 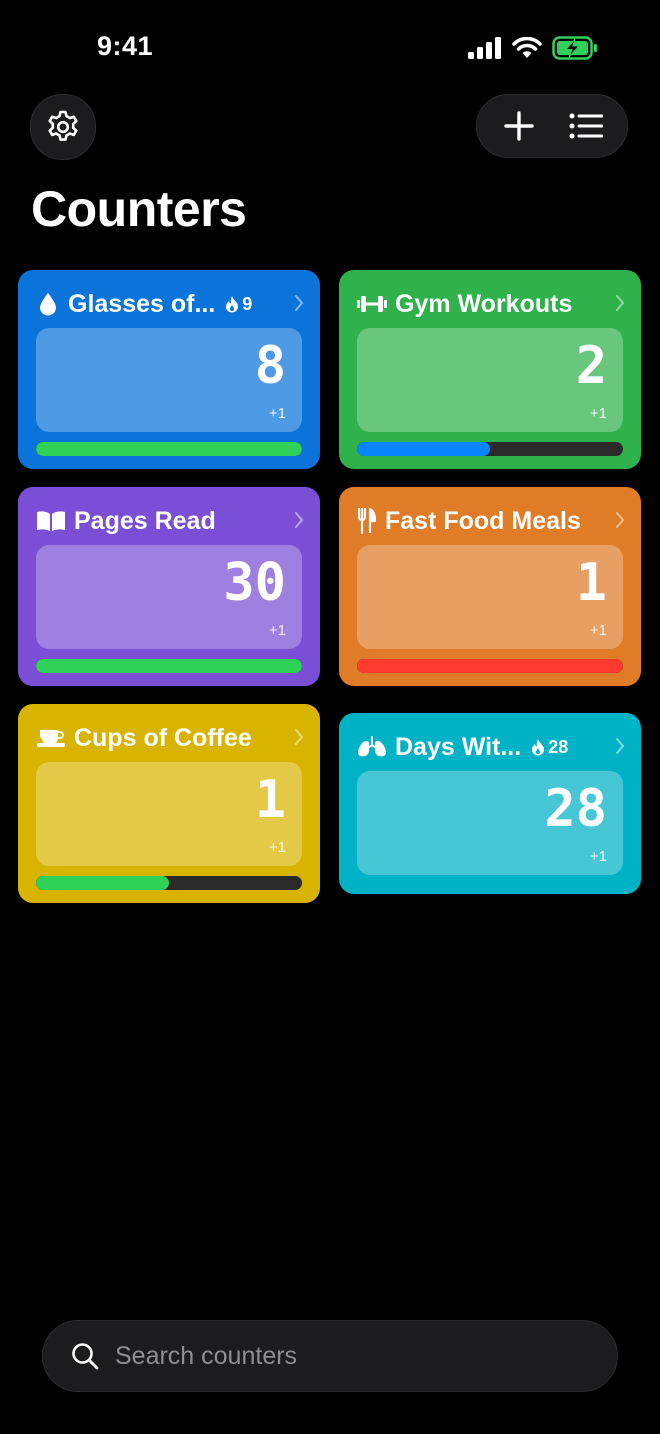 What do you see at coordinates (552, 126) in the screenshot?
I see `toolbar-pill` at bounding box center [552, 126].